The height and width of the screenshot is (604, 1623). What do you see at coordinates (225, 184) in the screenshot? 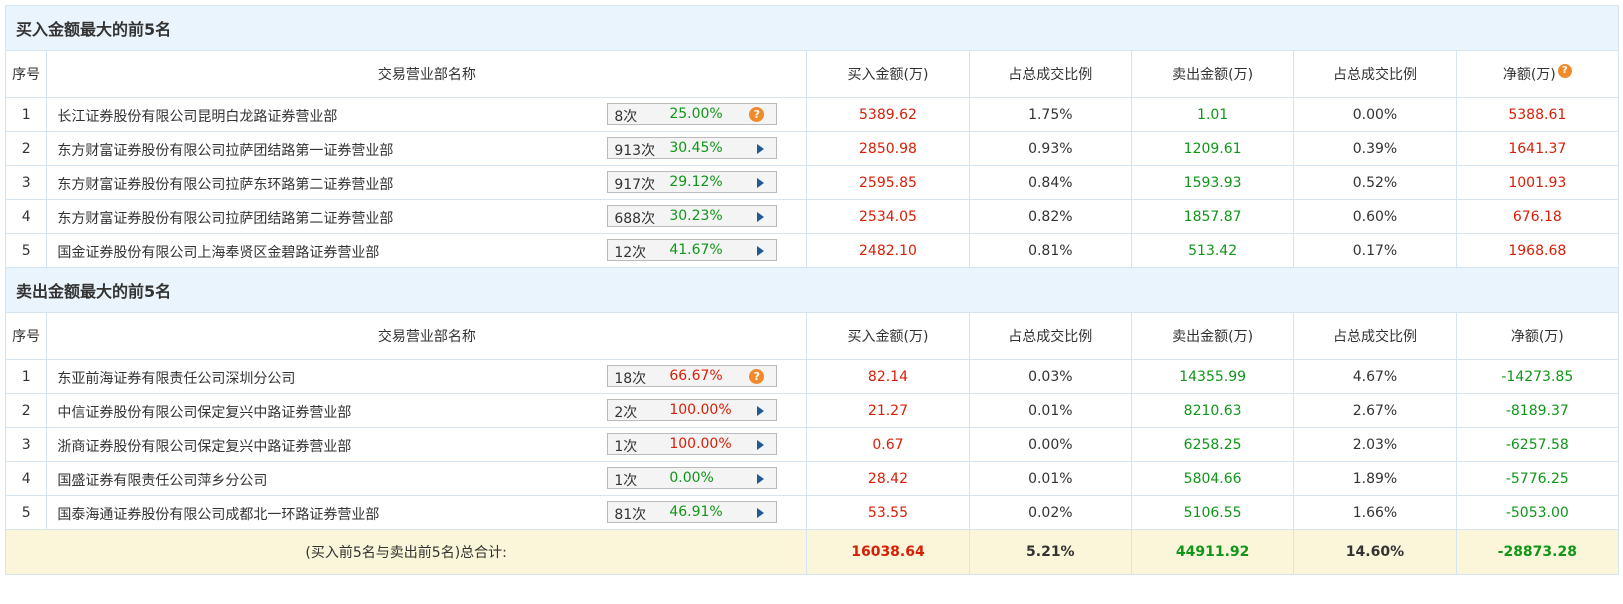
I see `branch-name-link: 东方财富证券股份有限公司拉萨东环路第二证券营业部` at bounding box center [225, 184].